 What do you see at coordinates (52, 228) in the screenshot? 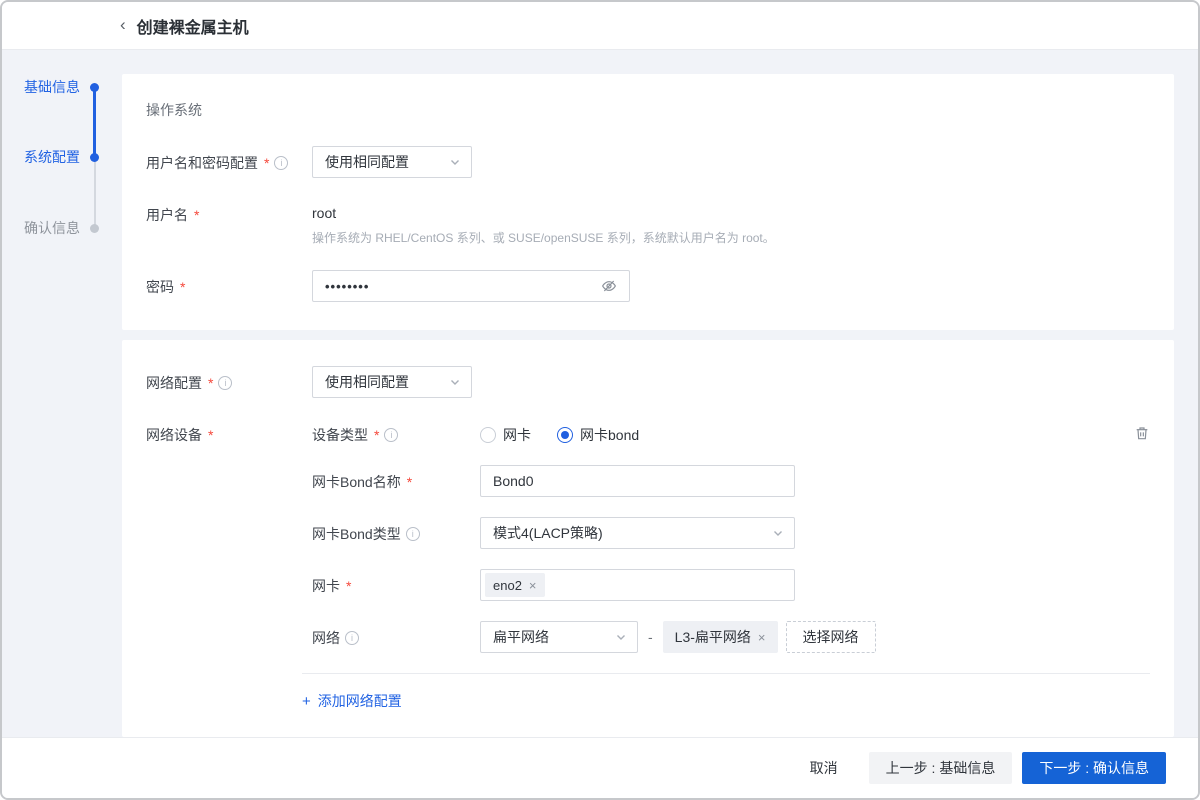
I see `step-label: 确认信息` at bounding box center [52, 228].